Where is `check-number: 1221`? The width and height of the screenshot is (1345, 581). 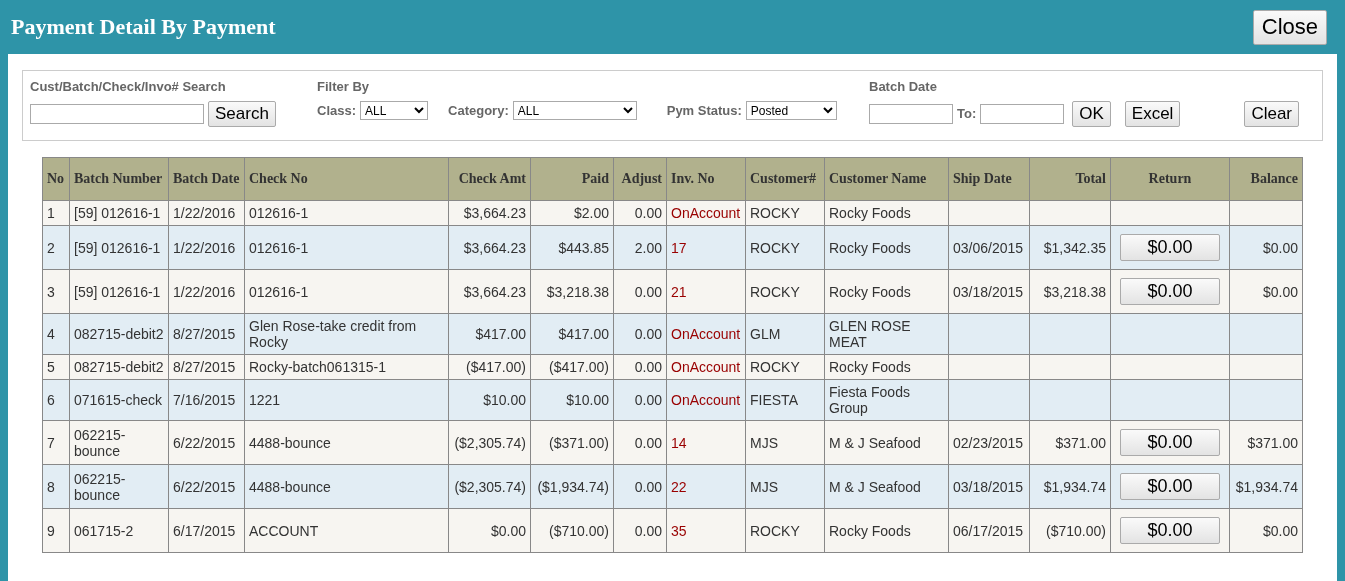 check-number: 1221 is located at coordinates (346, 400).